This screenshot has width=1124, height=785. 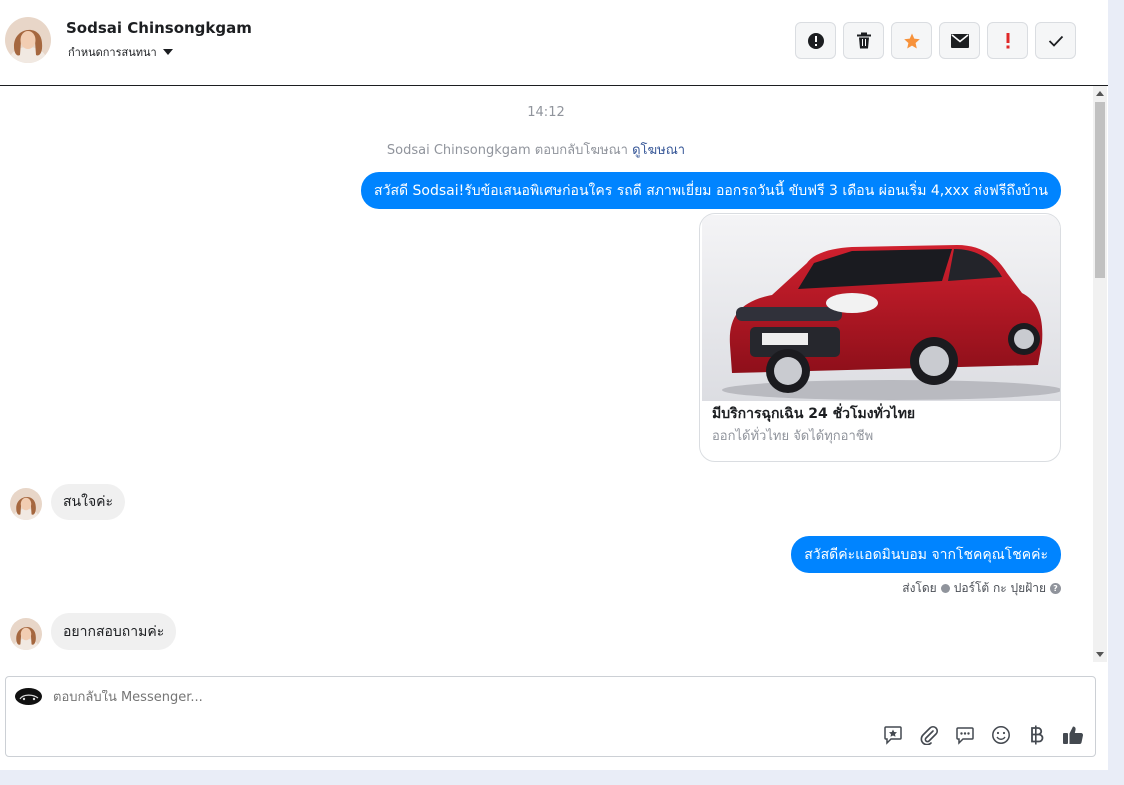 I want to click on view-ad-link: ดูโฆษณา, so click(x=658, y=150).